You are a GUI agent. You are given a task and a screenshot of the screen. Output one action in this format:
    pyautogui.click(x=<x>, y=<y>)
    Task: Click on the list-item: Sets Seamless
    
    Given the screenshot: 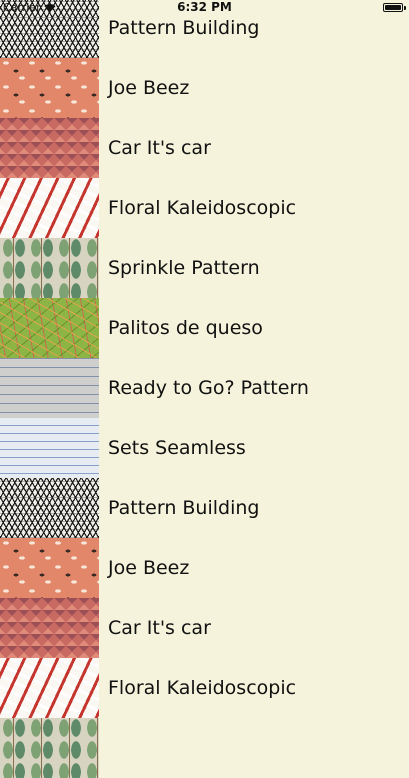 What is the action you would take?
    pyautogui.click(x=204, y=448)
    